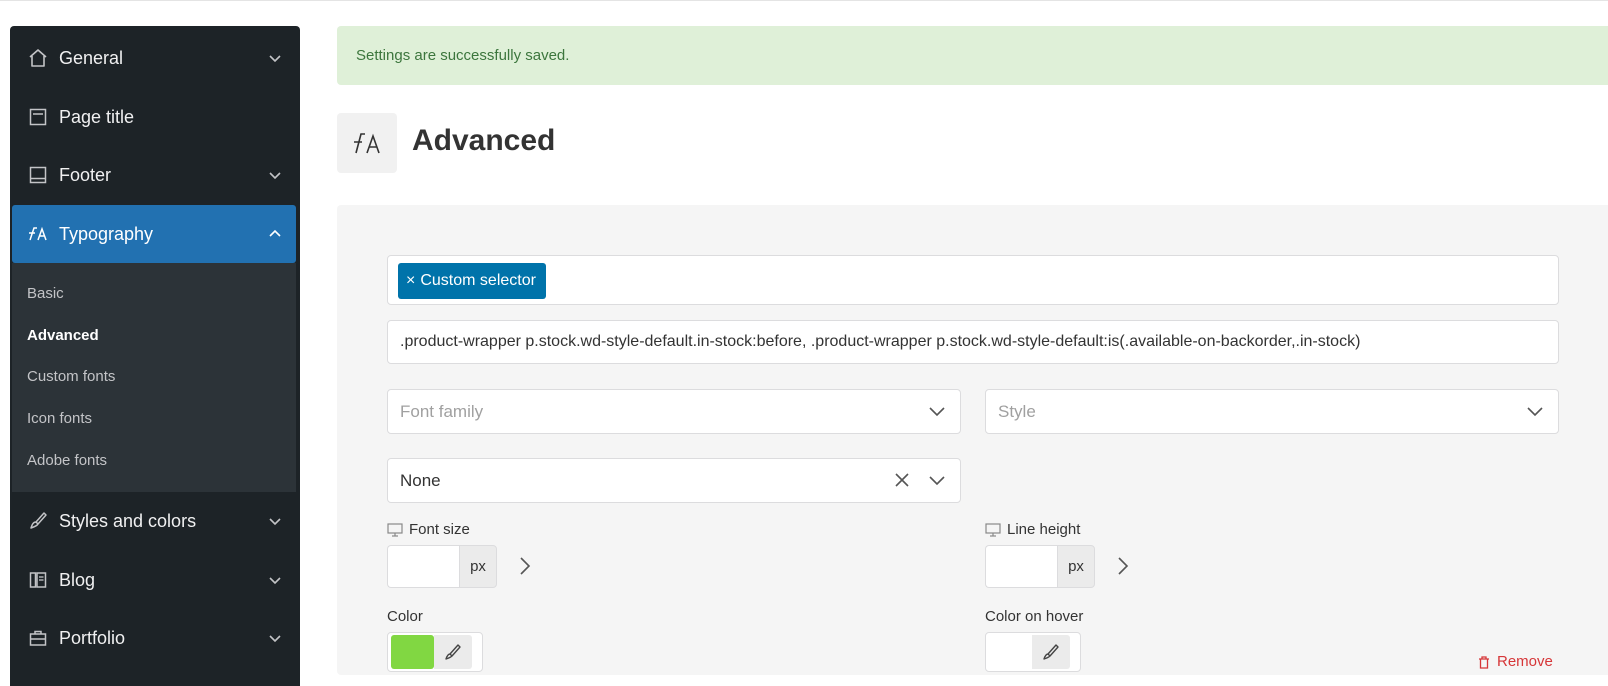 This screenshot has height=686, width=1608. I want to click on color-swatch, so click(412, 652).